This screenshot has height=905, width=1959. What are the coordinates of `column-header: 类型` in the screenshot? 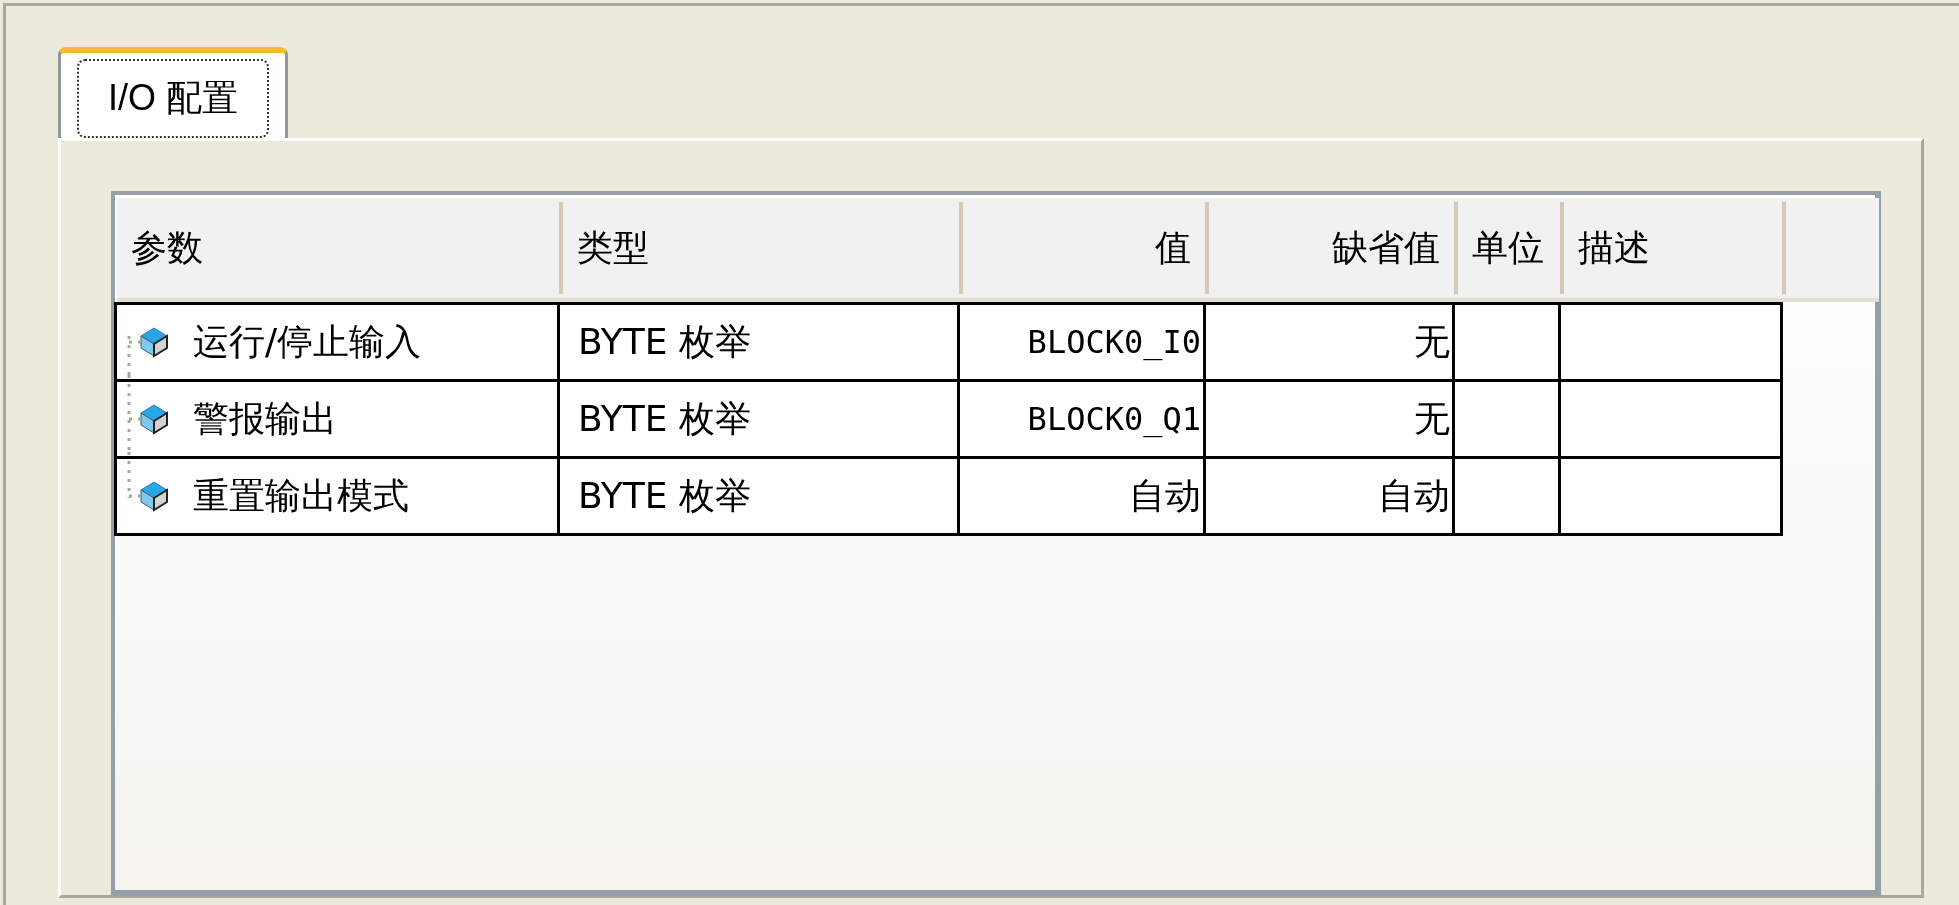 It's located at (763, 248).